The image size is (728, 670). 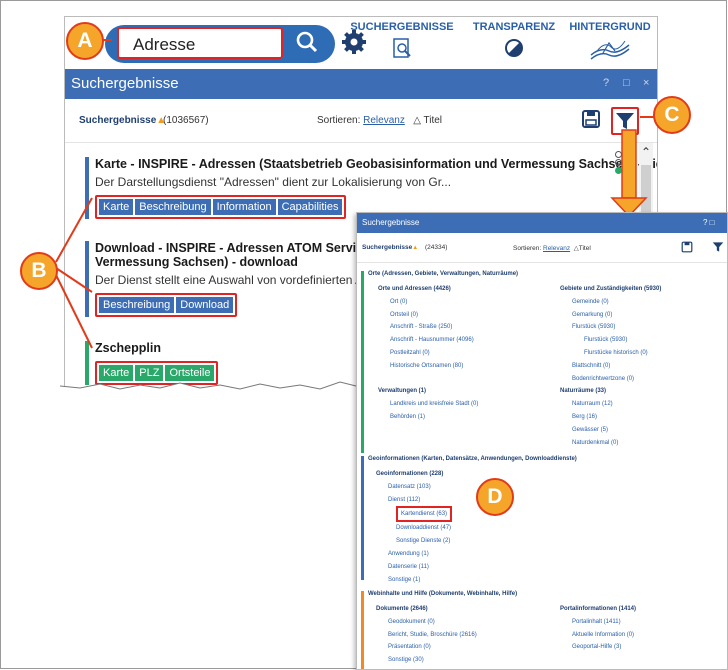 I want to click on panel2-results-label: Suchergebnisse▲, so click(x=390, y=247).